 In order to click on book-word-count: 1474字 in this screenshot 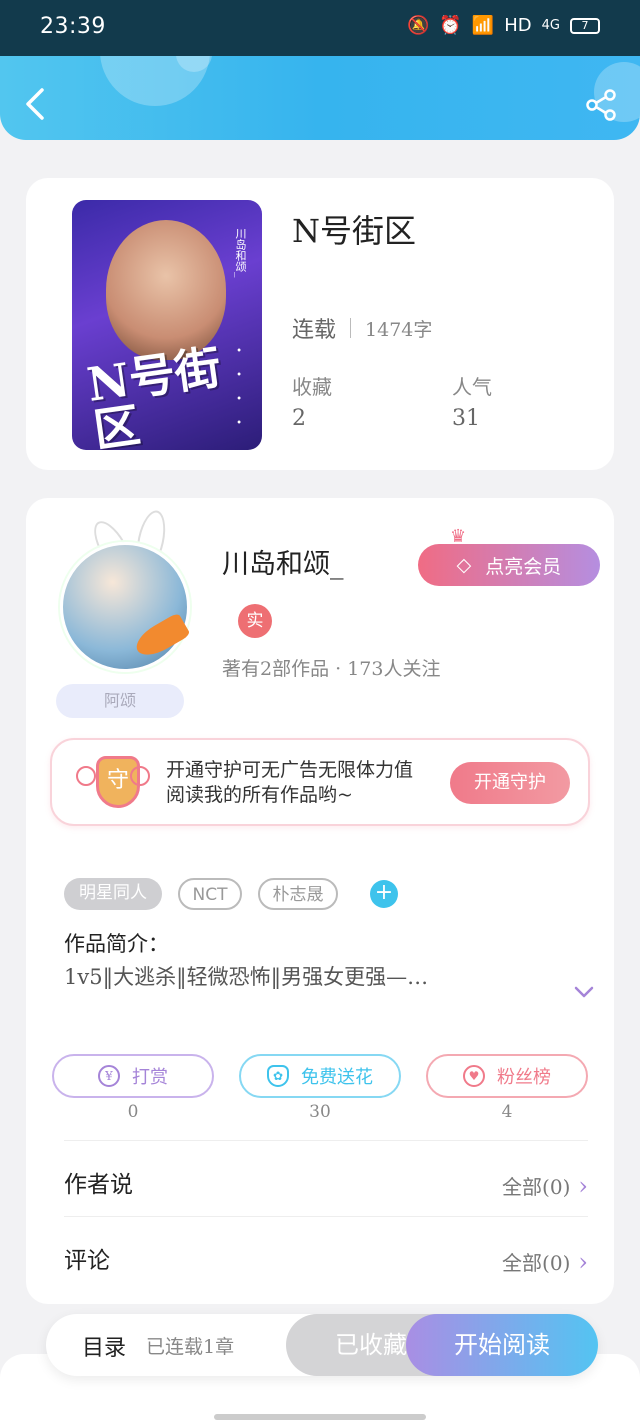, I will do `click(399, 329)`.